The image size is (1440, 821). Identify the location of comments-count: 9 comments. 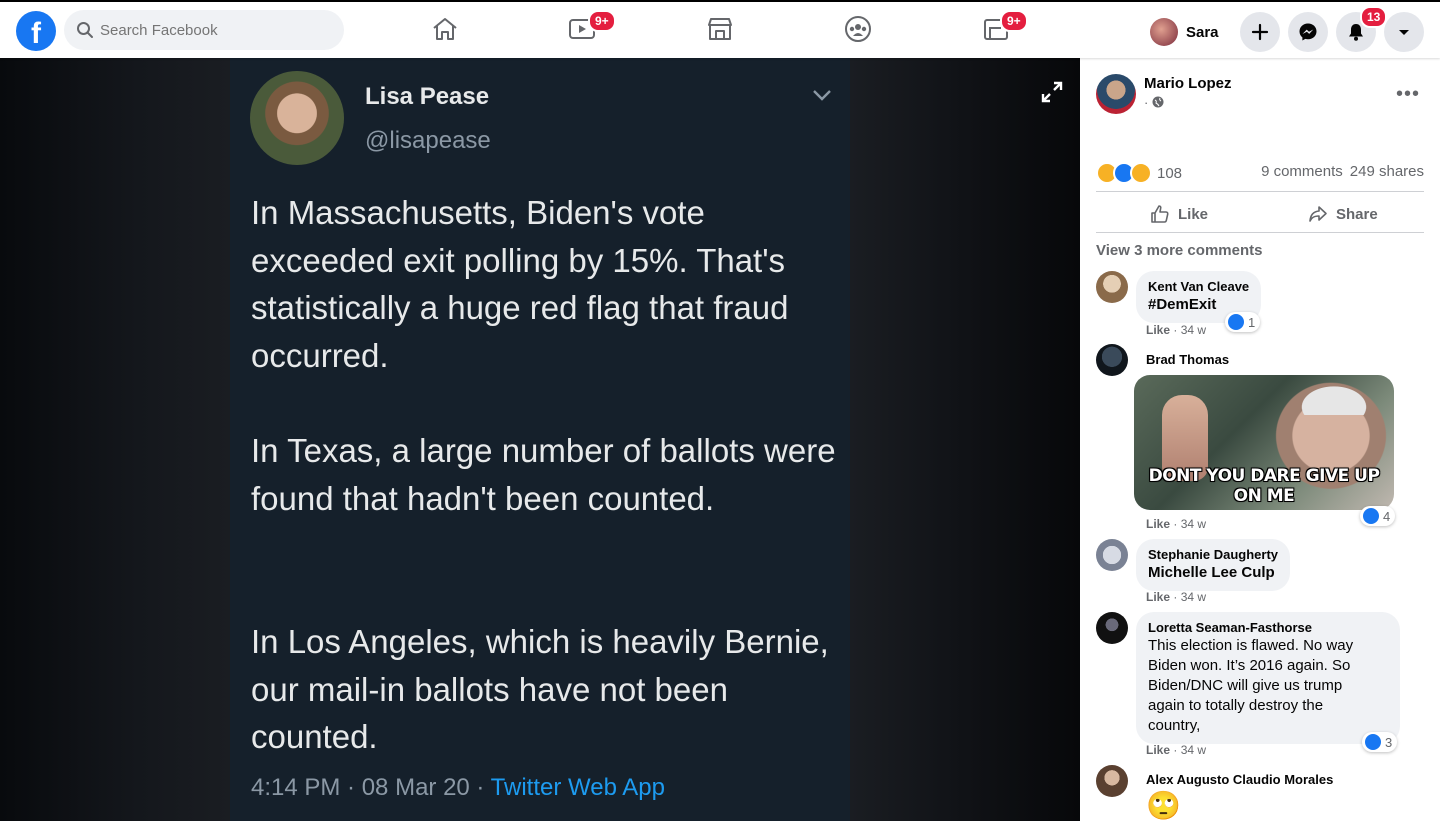
(1302, 171).